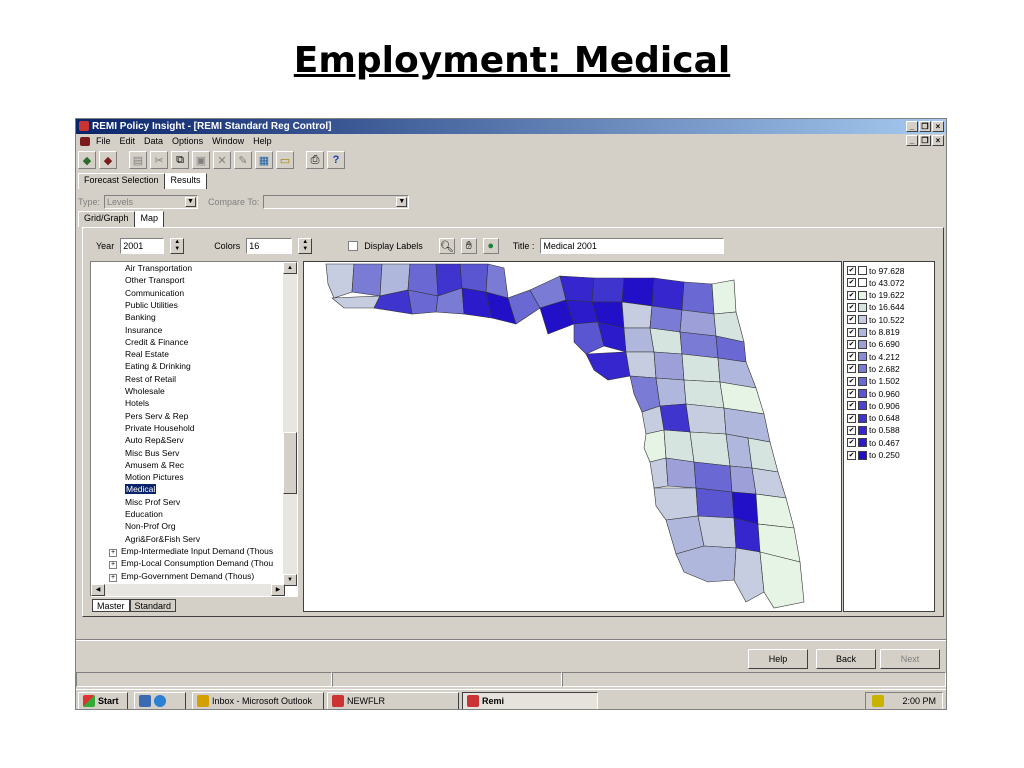 The height and width of the screenshot is (768, 1024). What do you see at coordinates (150, 379) in the screenshot?
I see `tree-item: Rest of Retail` at bounding box center [150, 379].